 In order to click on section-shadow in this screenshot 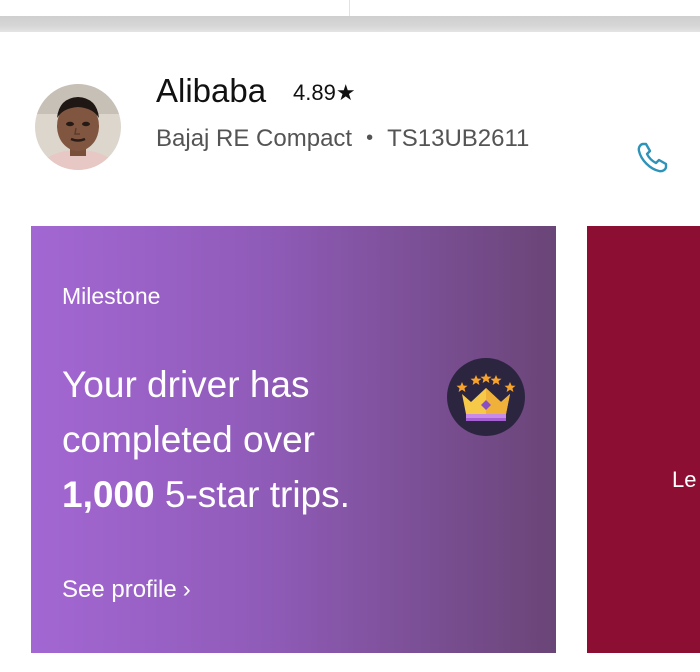, I will do `click(350, 24)`.